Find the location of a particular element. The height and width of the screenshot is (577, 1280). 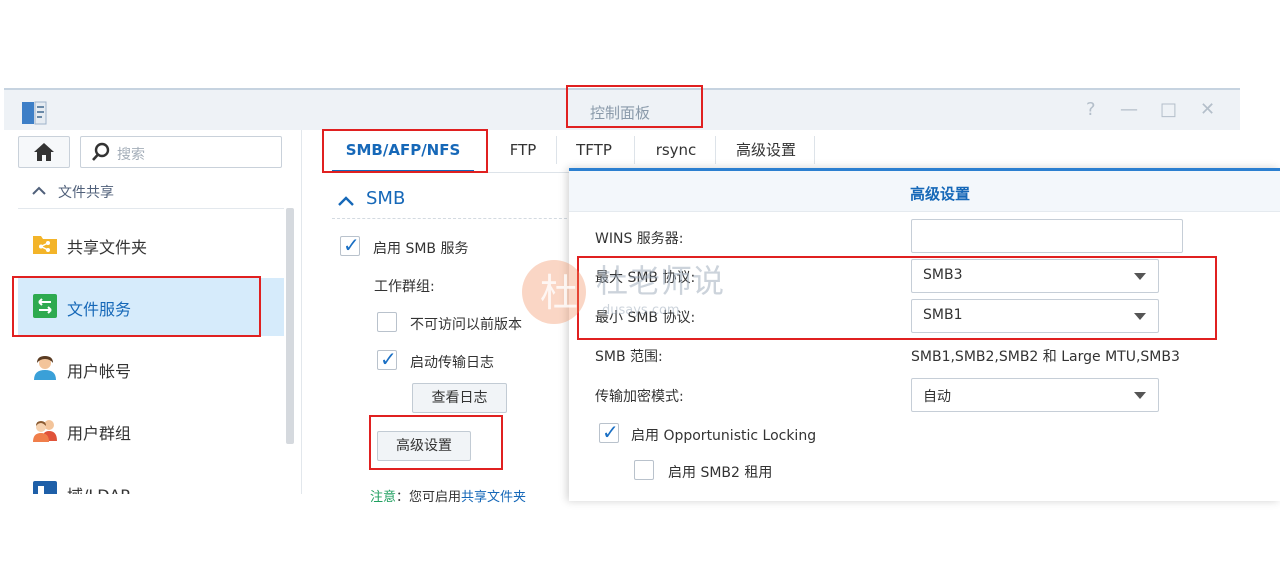

close-icon: ✕ is located at coordinates (1207, 110).